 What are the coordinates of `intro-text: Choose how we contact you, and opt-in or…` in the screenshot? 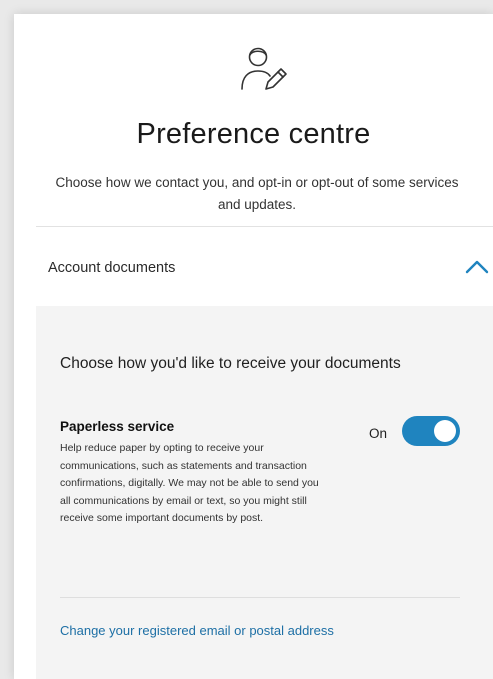 It's located at (257, 193).